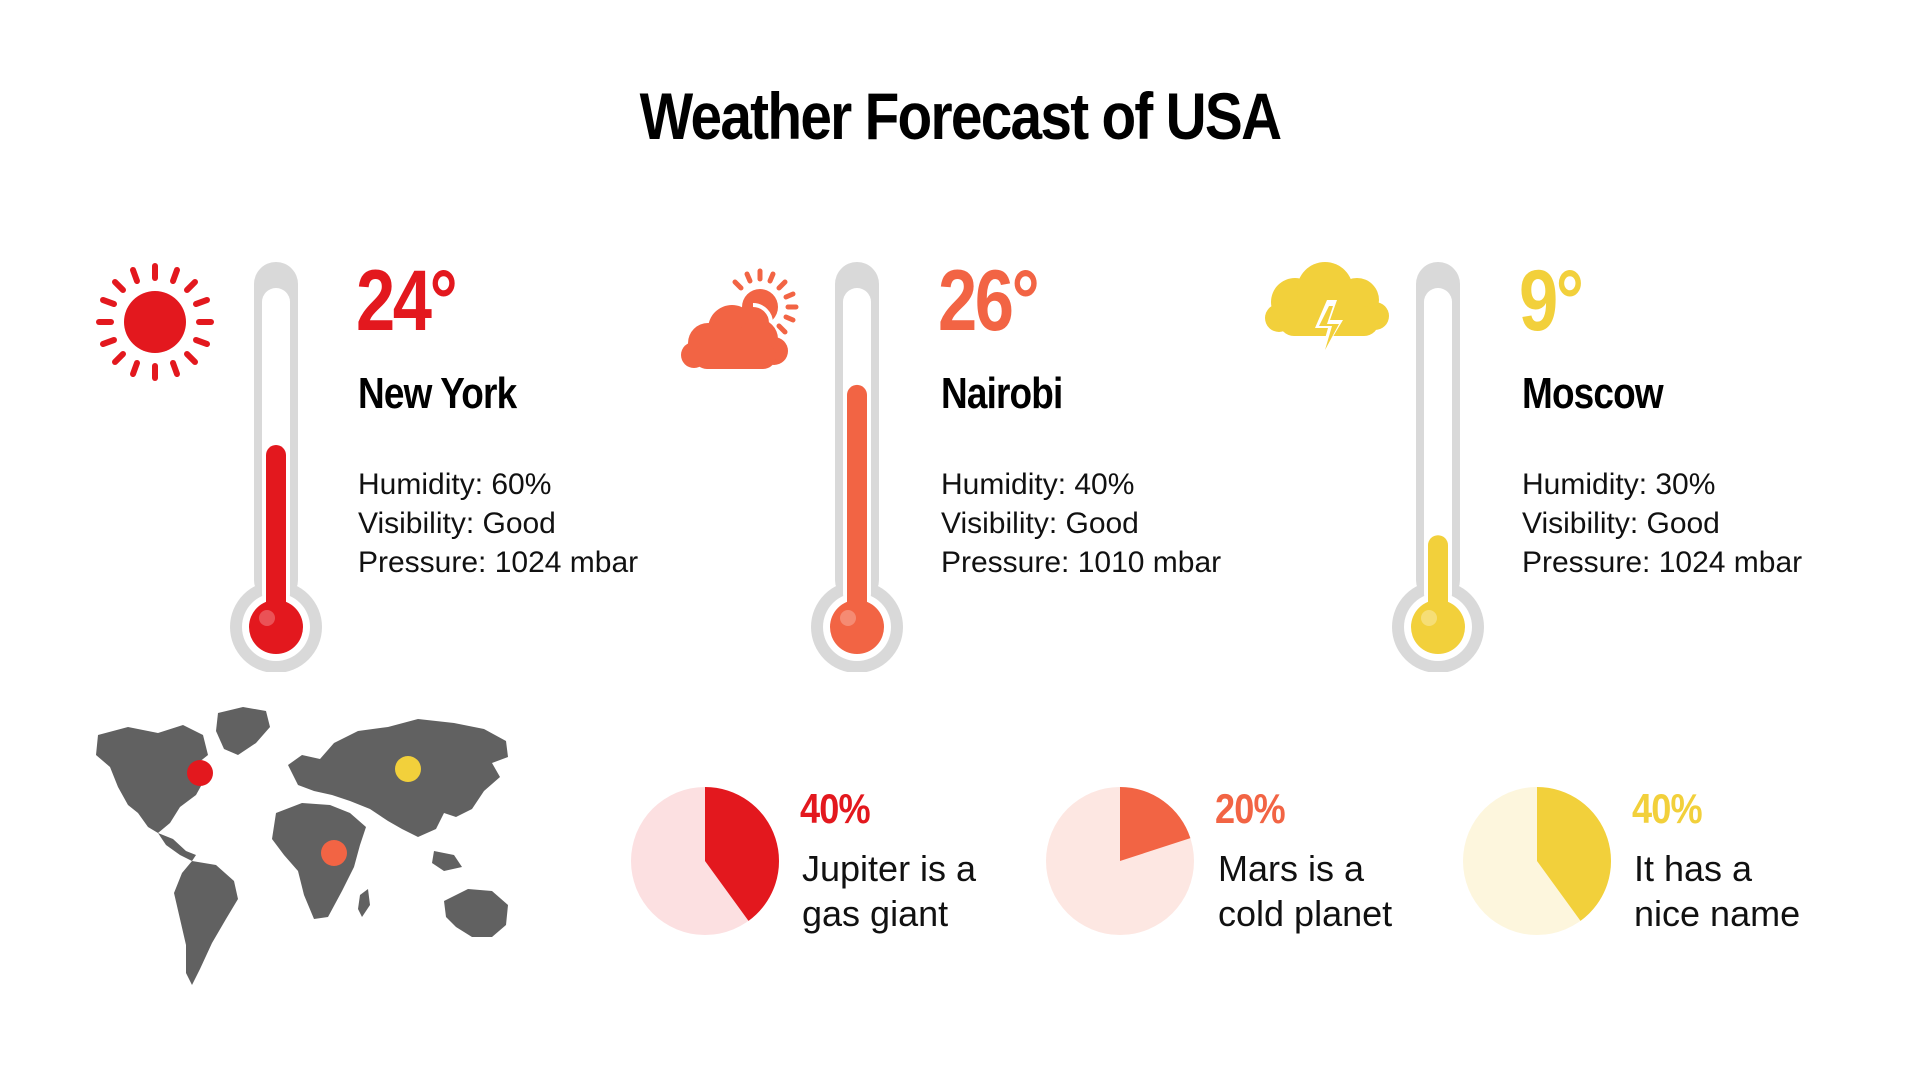 The image size is (1920, 1072). What do you see at coordinates (705, 861) in the screenshot?
I see `pie-chart-jupiter` at bounding box center [705, 861].